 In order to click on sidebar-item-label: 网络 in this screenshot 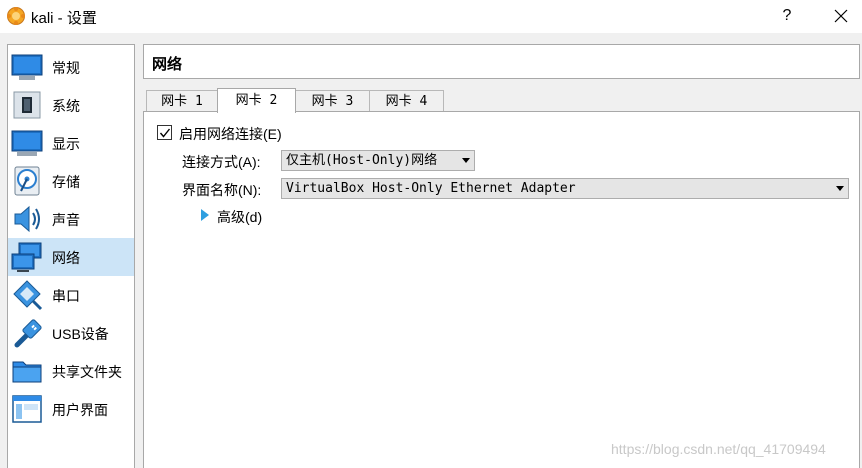, I will do `click(66, 258)`.